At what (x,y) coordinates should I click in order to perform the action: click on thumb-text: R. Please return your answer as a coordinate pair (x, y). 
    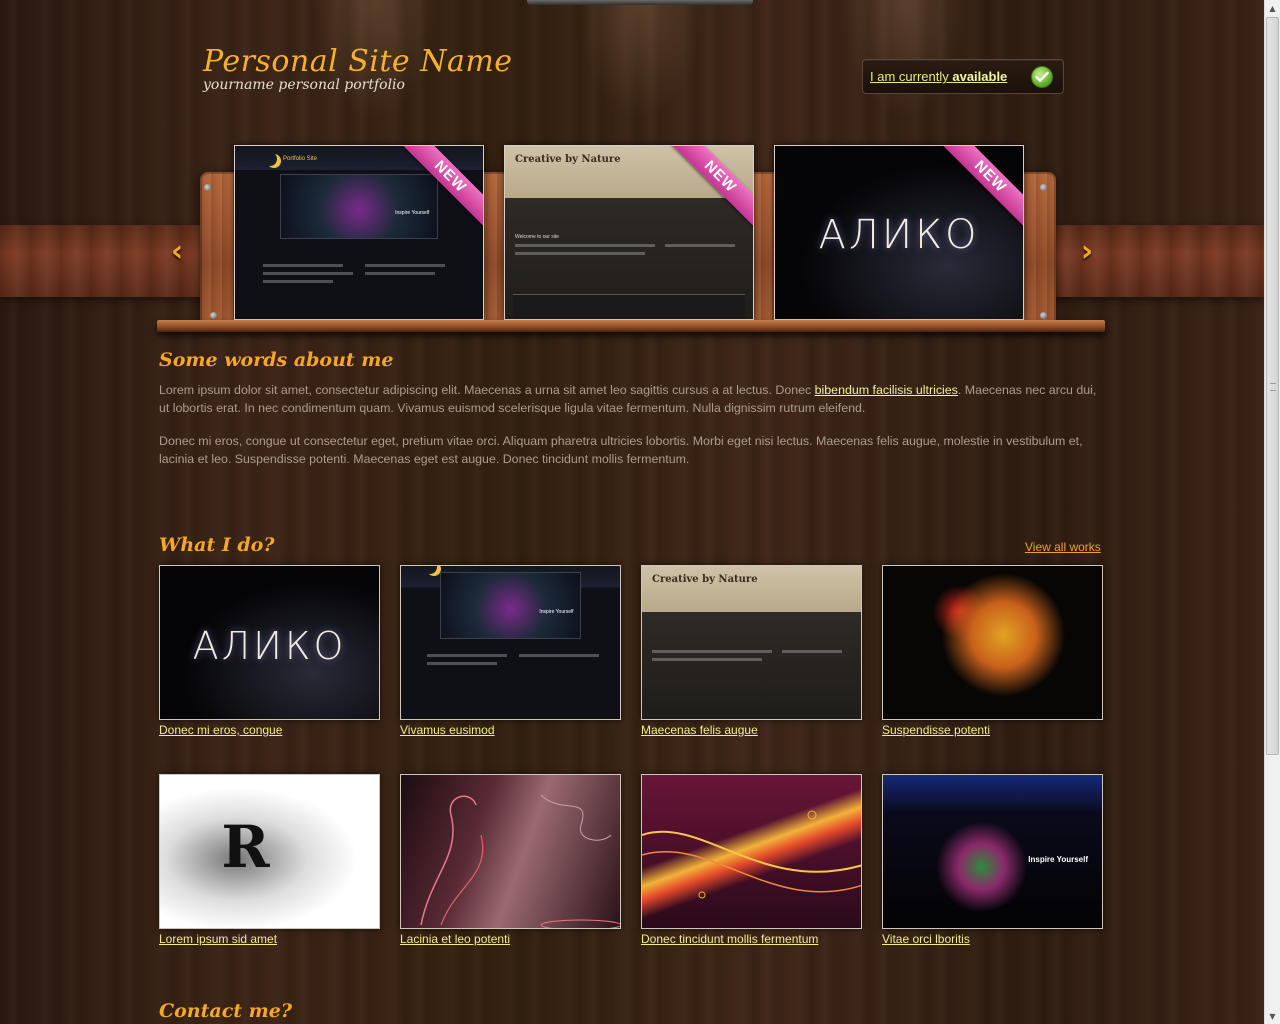
    Looking at the image, I should click on (245, 847).